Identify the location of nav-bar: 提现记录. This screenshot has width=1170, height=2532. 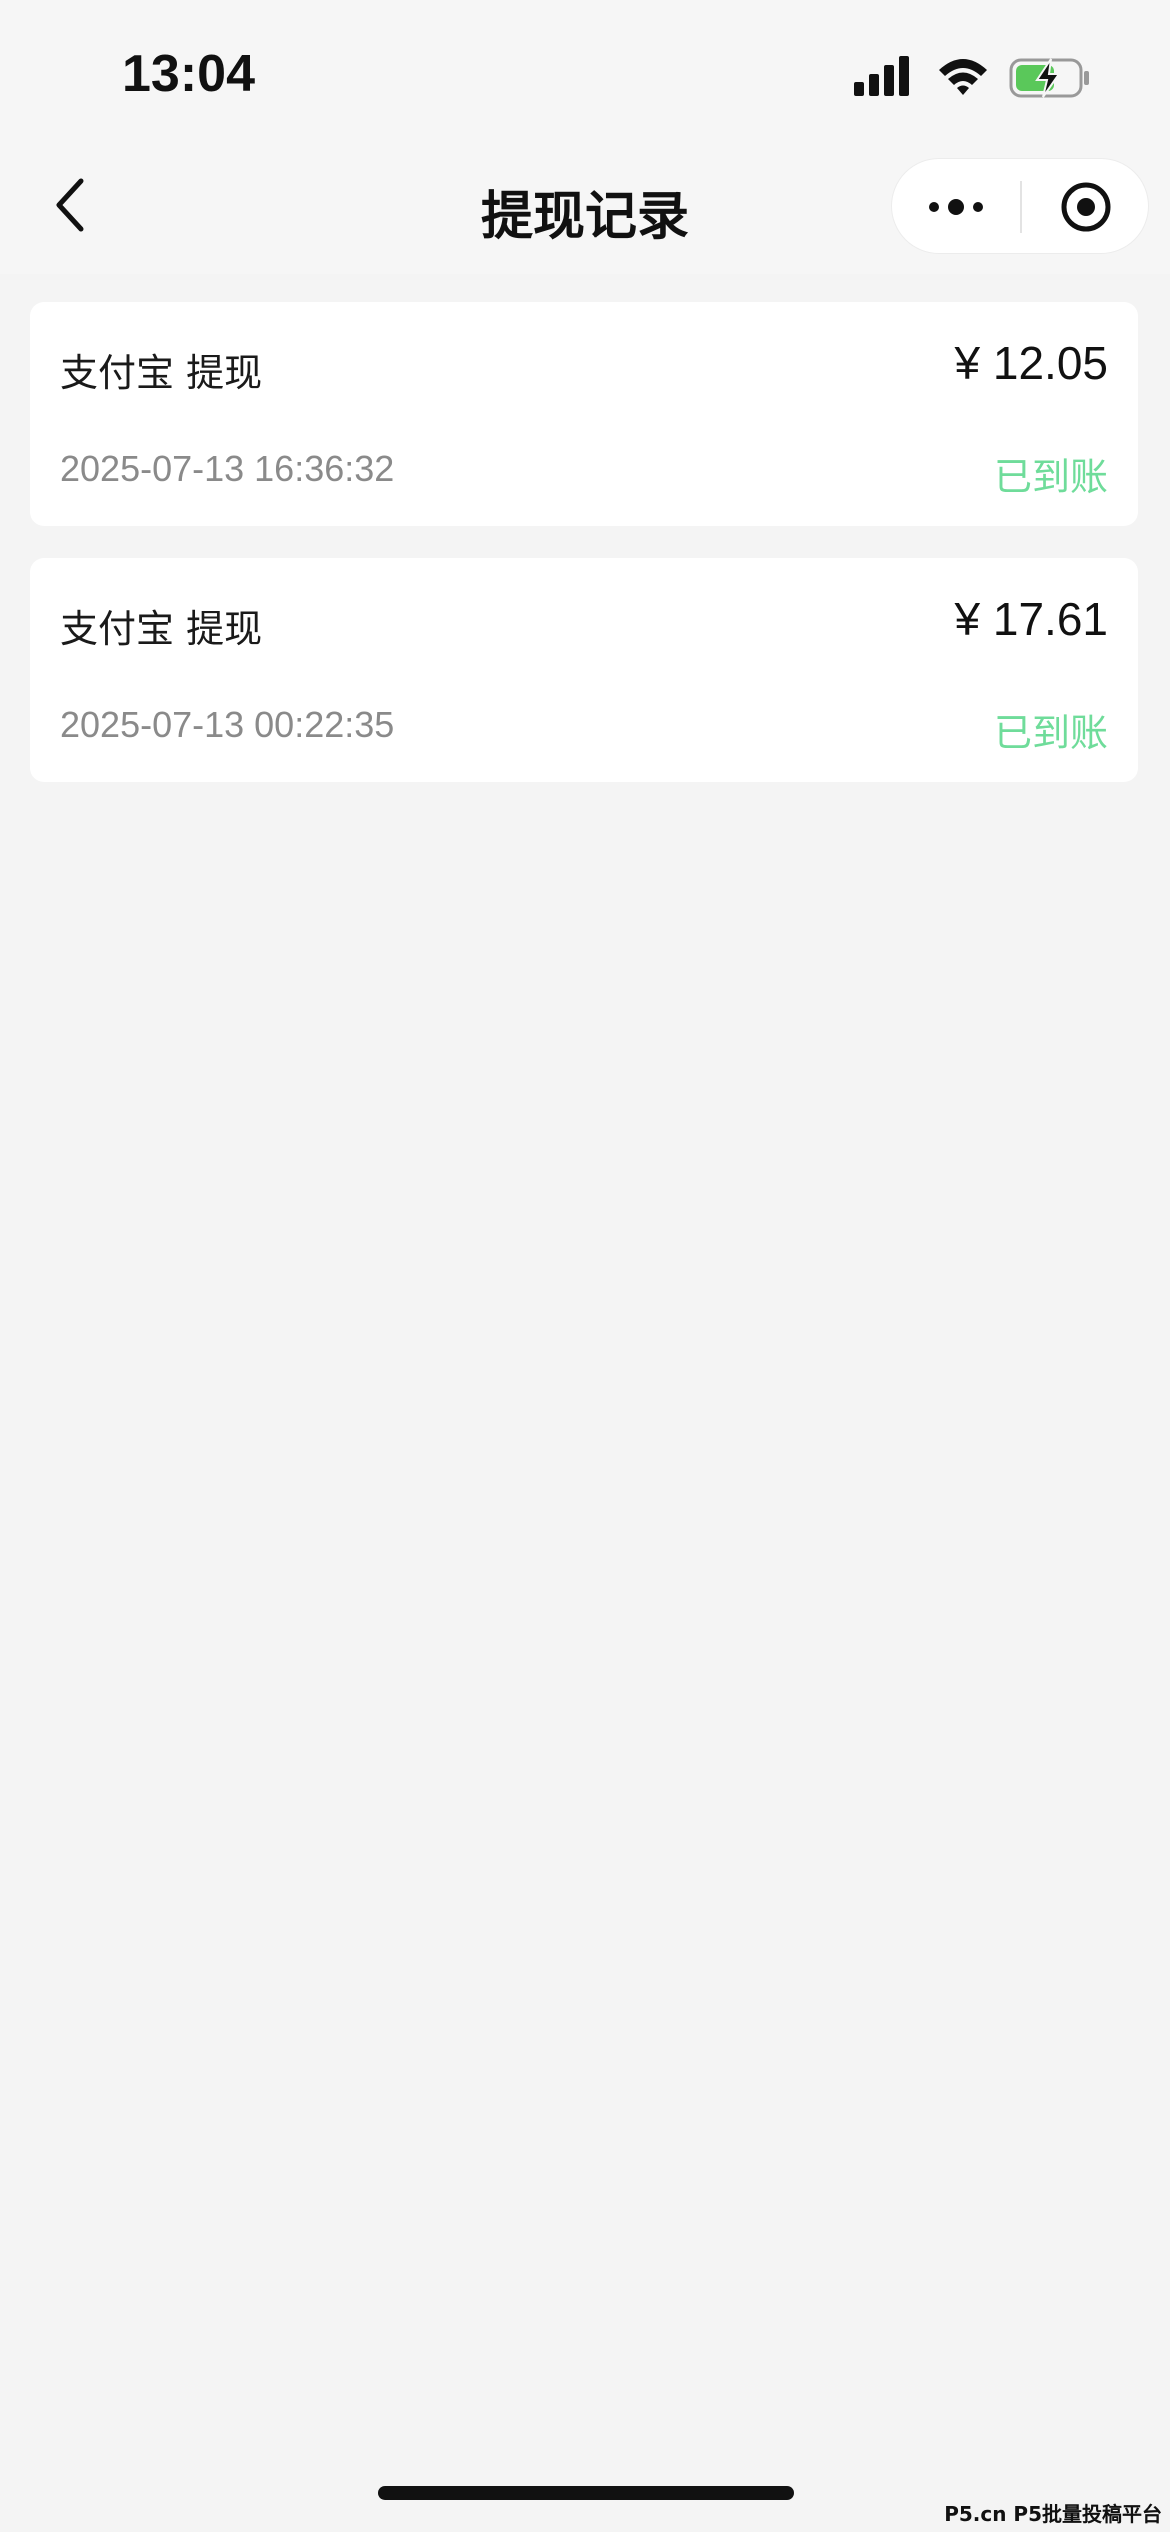
(585, 207).